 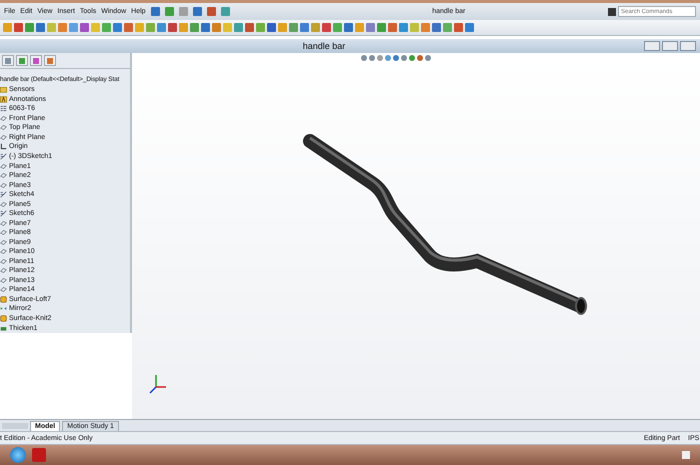 What do you see at coordinates (18, 455) in the screenshot?
I see `start-orb-icon` at bounding box center [18, 455].